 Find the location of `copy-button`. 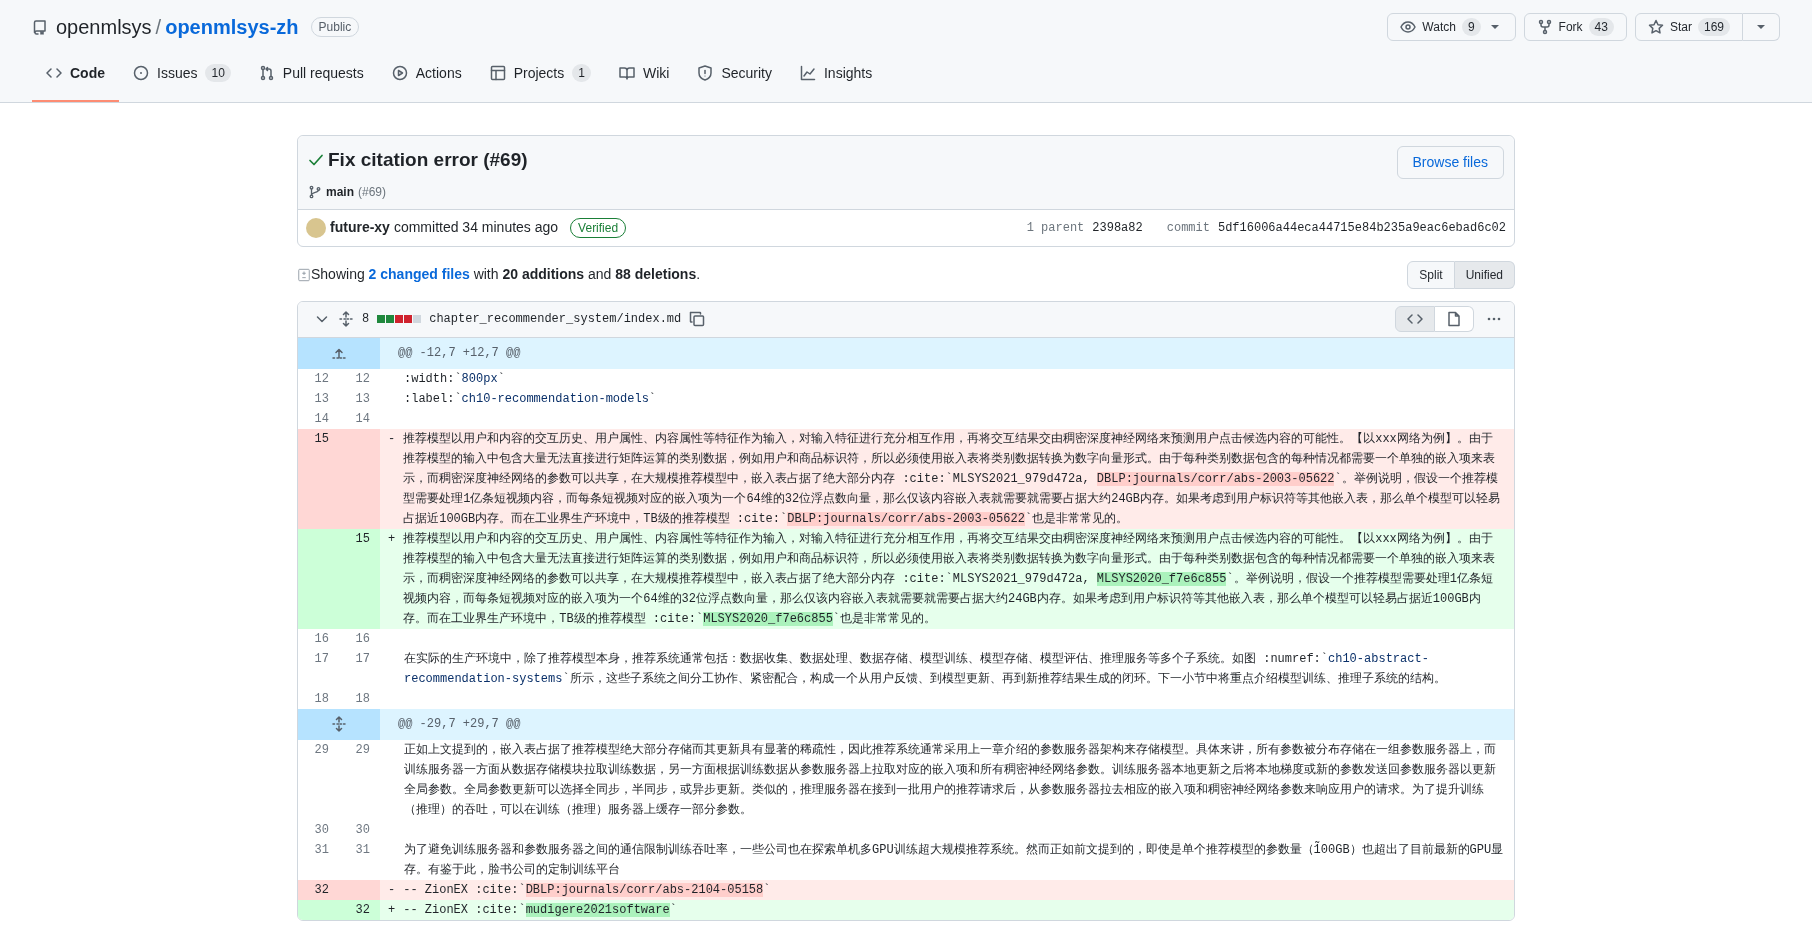

copy-button is located at coordinates (697, 319).